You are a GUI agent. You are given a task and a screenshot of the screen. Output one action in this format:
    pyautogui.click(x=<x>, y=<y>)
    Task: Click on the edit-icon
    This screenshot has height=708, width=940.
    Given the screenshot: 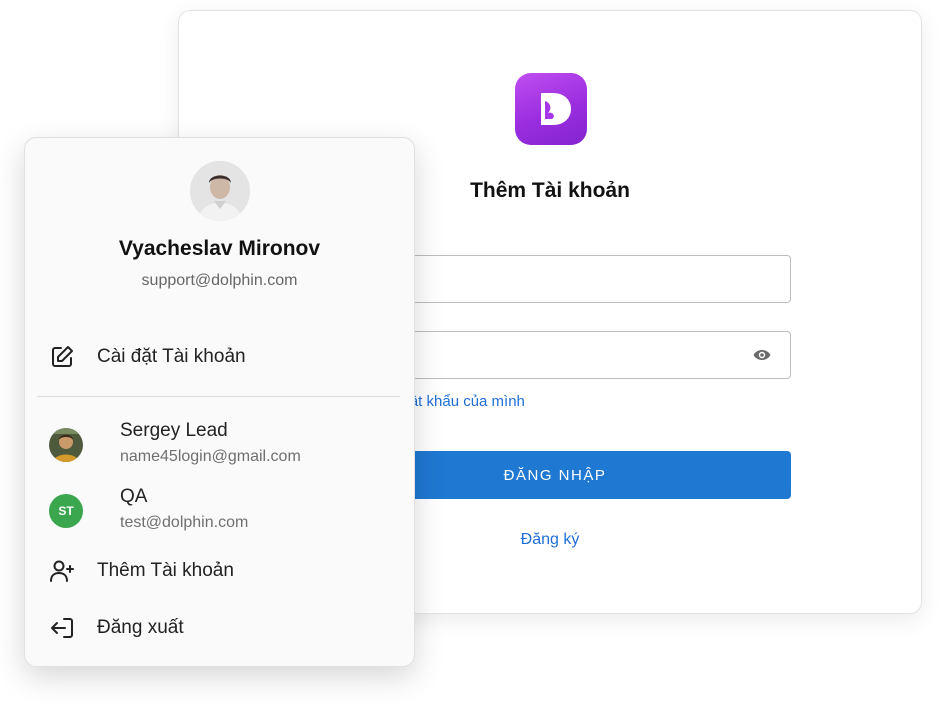 What is the action you would take?
    pyautogui.click(x=62, y=356)
    